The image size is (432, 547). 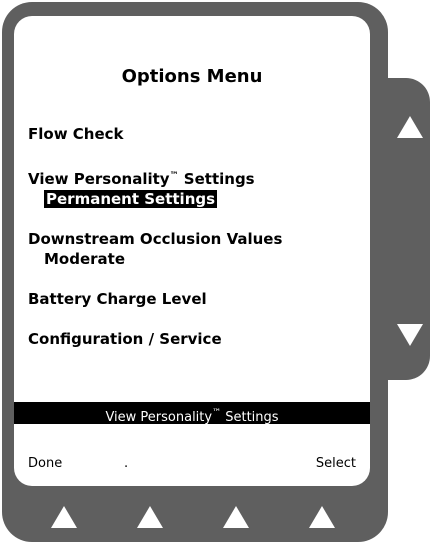 I want to click on softkey-2-icon, so click(x=150, y=517).